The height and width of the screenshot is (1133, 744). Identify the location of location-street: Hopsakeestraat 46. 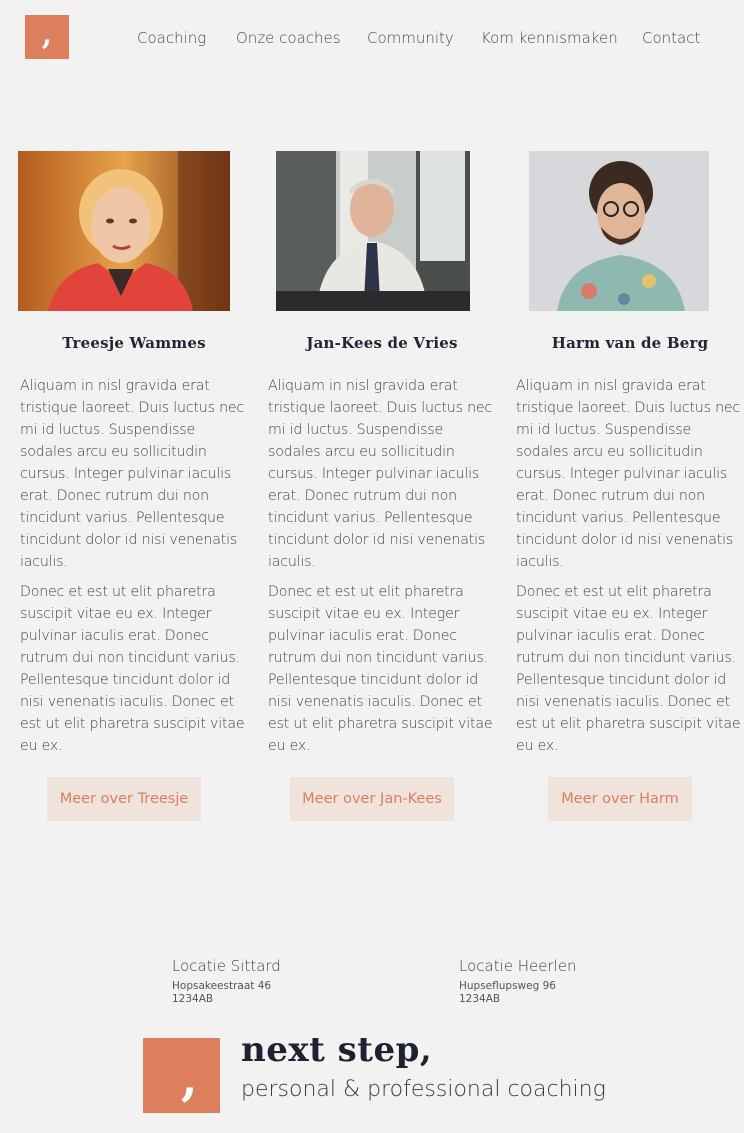
(222, 986).